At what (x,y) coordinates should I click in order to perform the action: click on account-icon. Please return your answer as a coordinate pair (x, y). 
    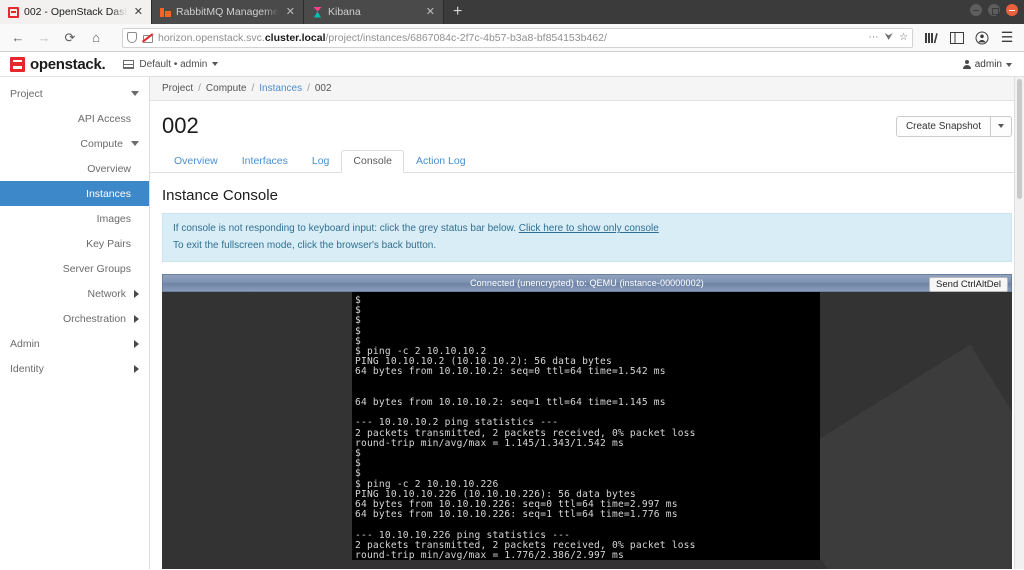
    Looking at the image, I should click on (982, 38).